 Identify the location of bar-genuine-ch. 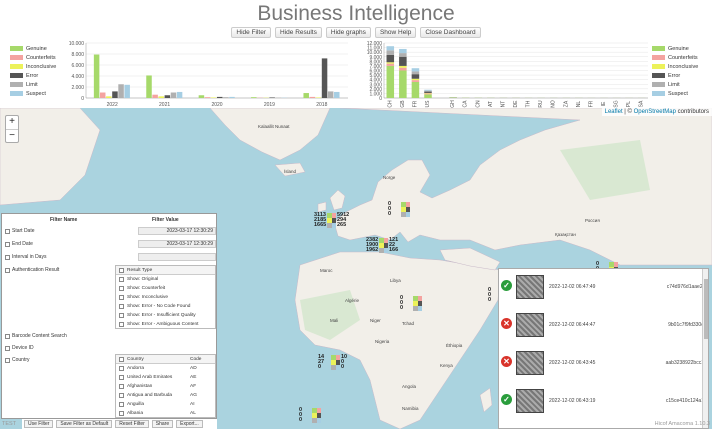
(390, 81).